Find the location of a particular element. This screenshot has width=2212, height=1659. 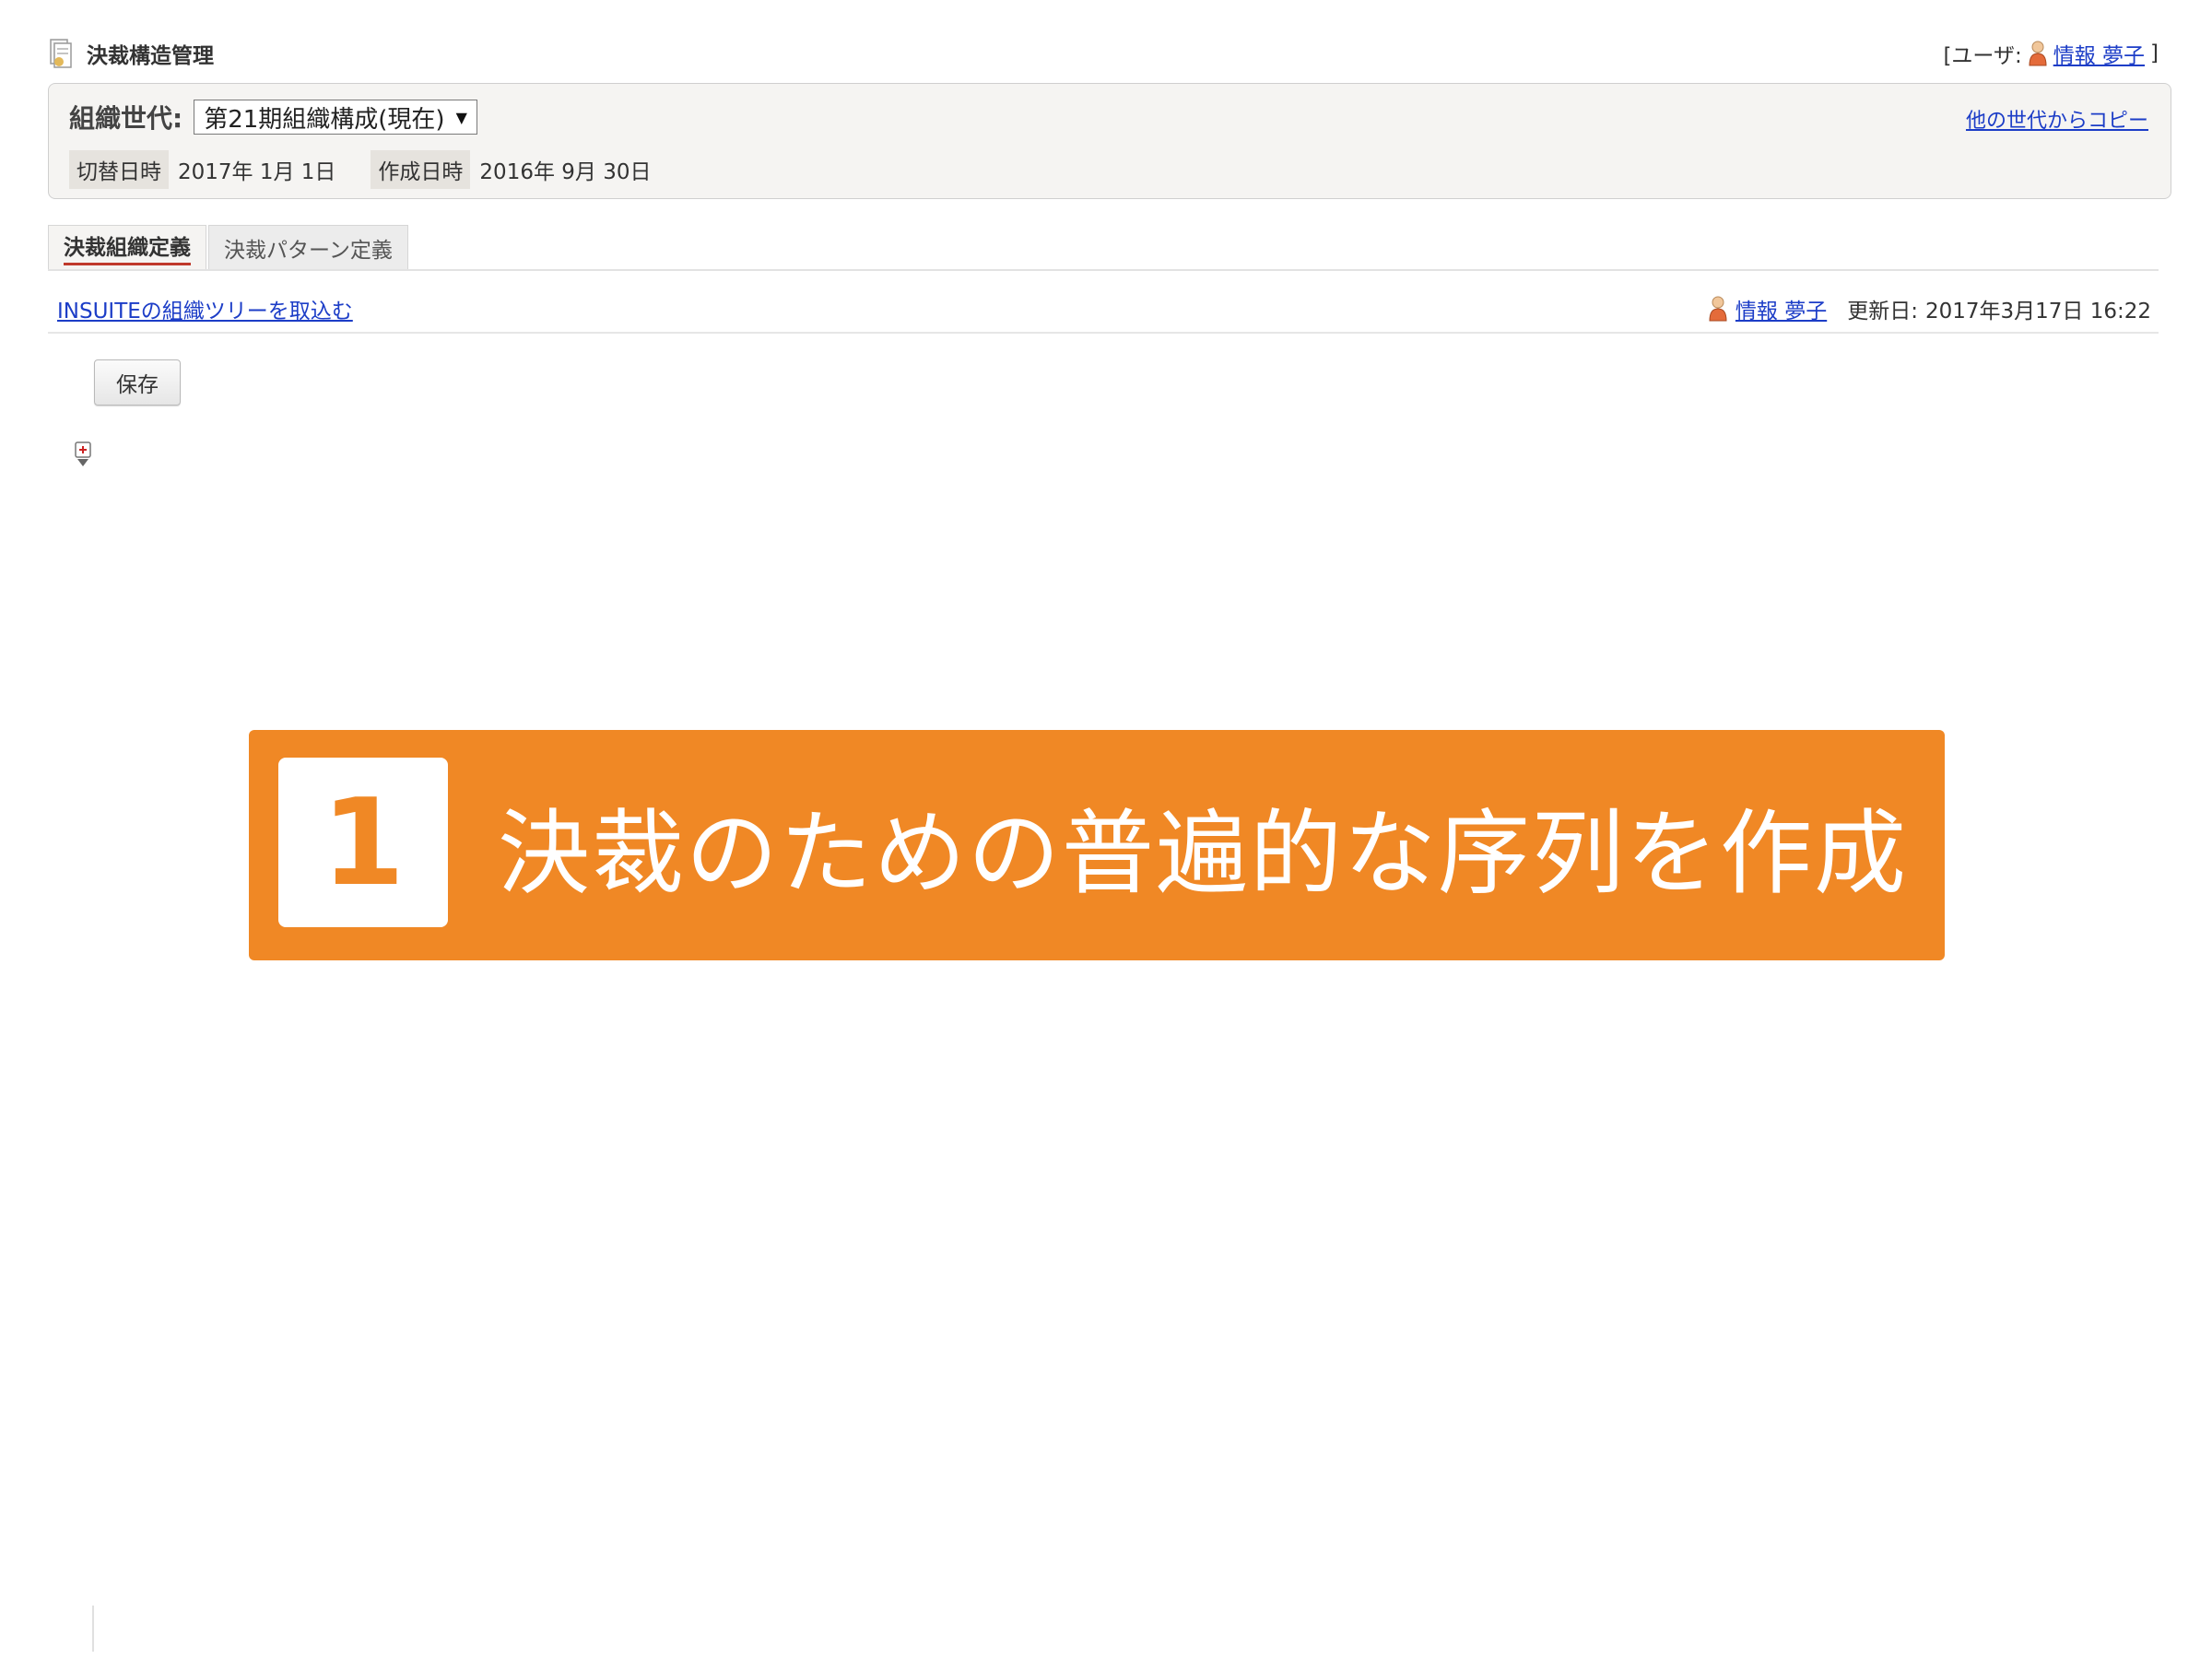

tab-approval-organization: 決裁組織定義 is located at coordinates (127, 247).